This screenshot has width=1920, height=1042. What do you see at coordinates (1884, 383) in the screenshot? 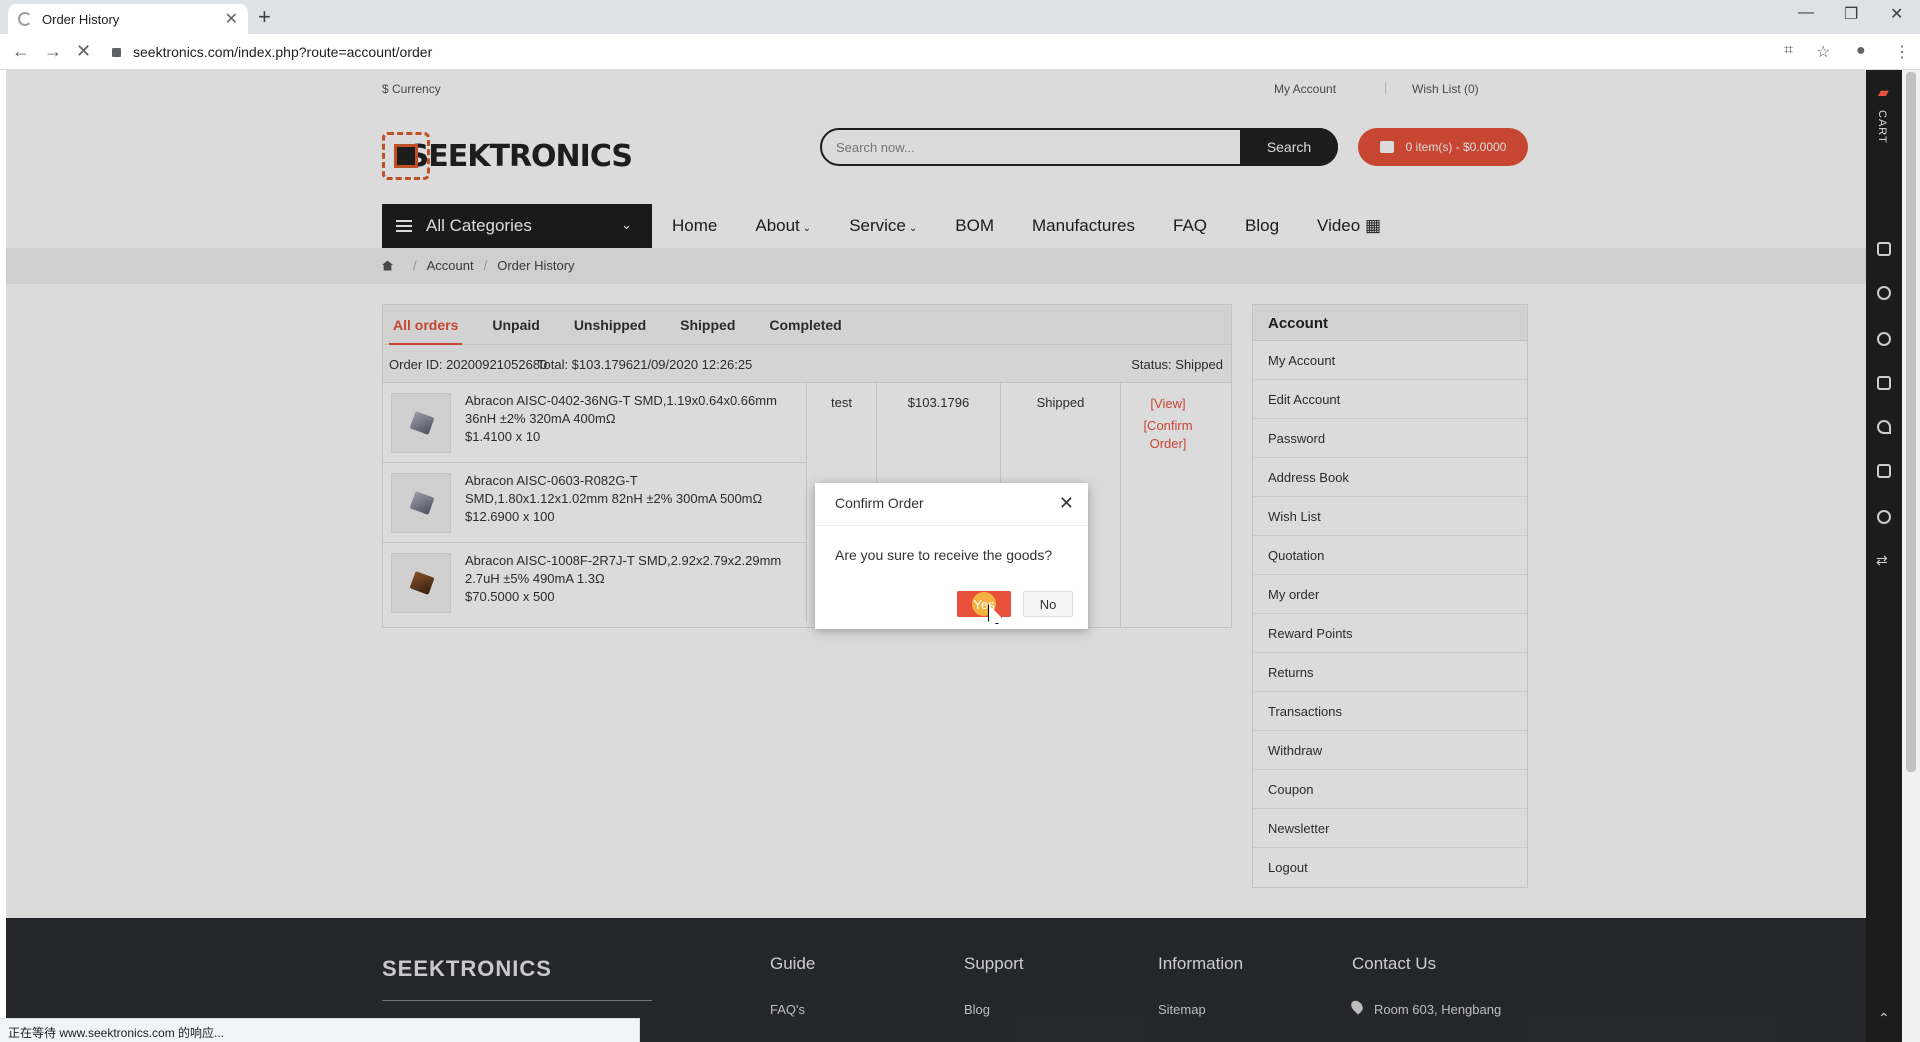
I see `document-icon` at bounding box center [1884, 383].